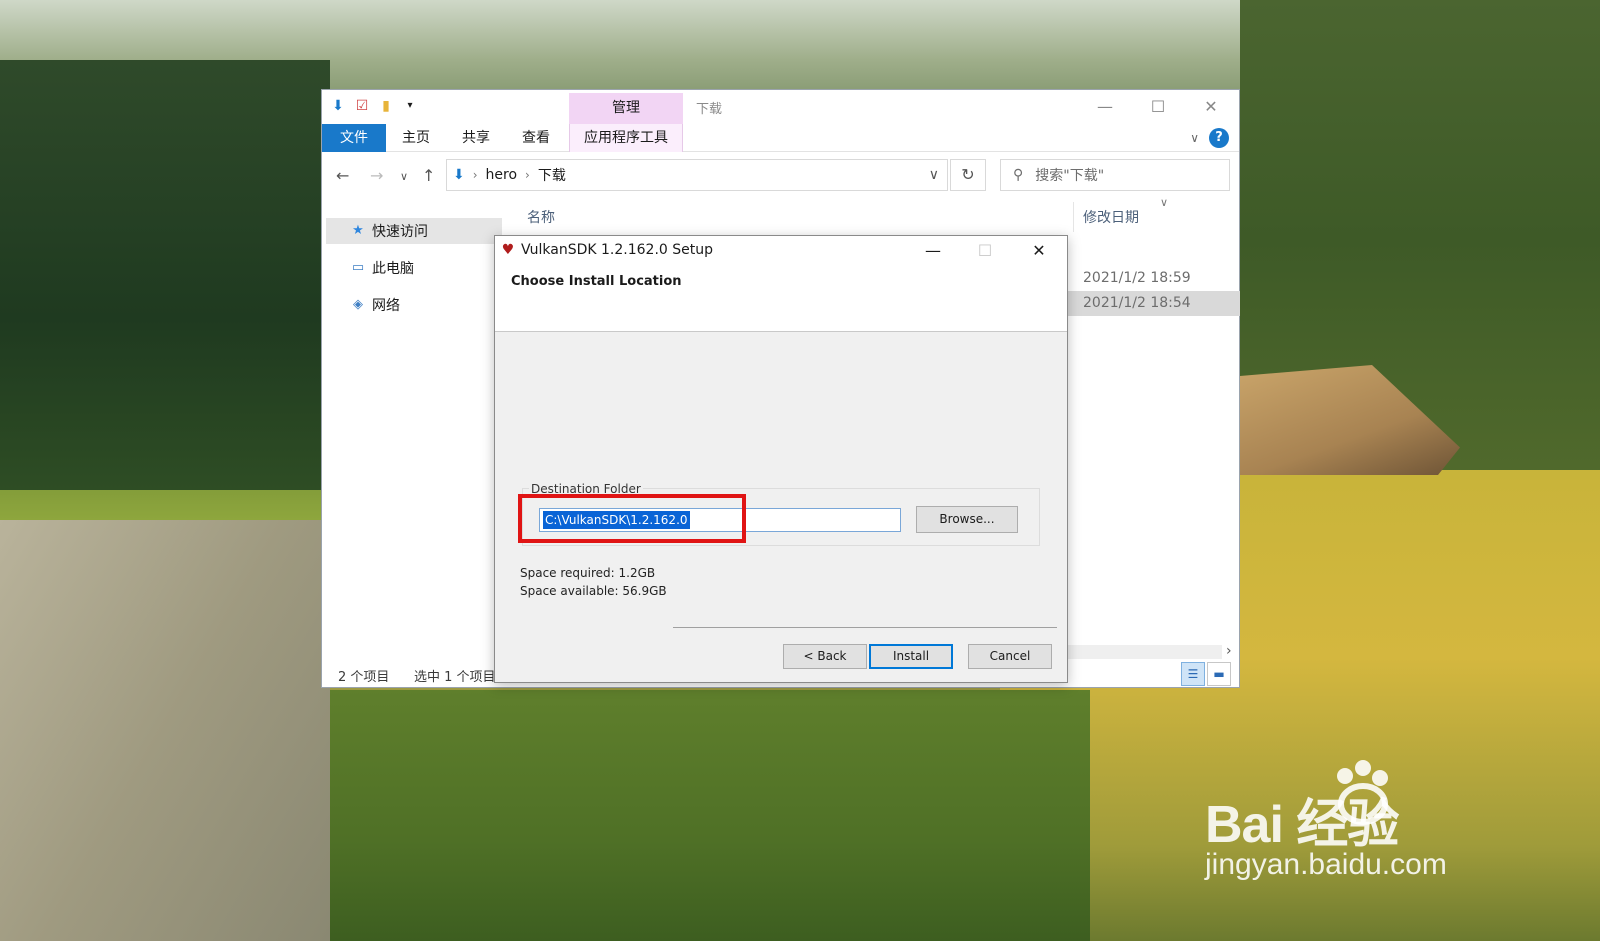  I want to click on back-arrow-icon: ←, so click(342, 175).